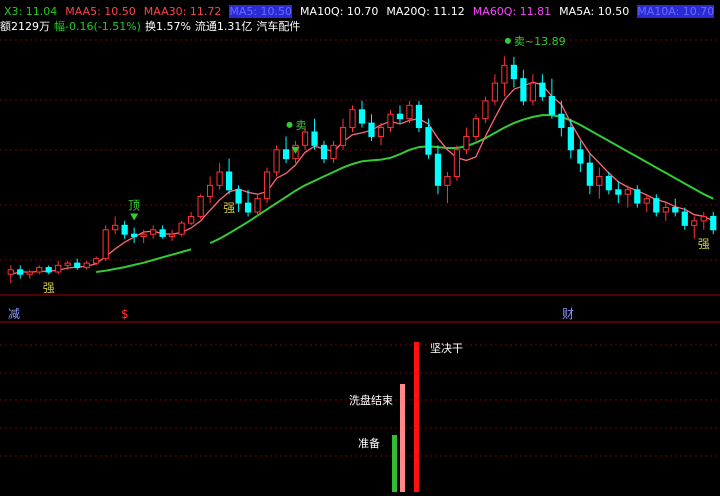 Image resolution: width=720 pixels, height=496 pixels. Describe the element at coordinates (14, 314) in the screenshot. I see `event-label: 减` at that location.